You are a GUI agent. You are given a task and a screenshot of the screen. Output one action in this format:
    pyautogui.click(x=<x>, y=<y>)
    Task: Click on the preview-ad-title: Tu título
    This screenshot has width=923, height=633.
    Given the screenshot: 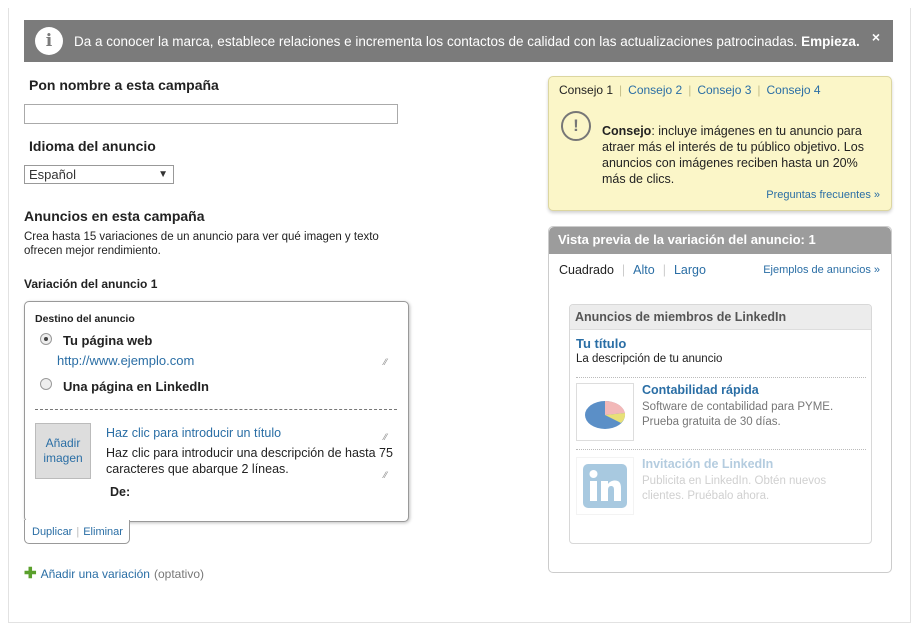 What is the action you would take?
    pyautogui.click(x=601, y=343)
    